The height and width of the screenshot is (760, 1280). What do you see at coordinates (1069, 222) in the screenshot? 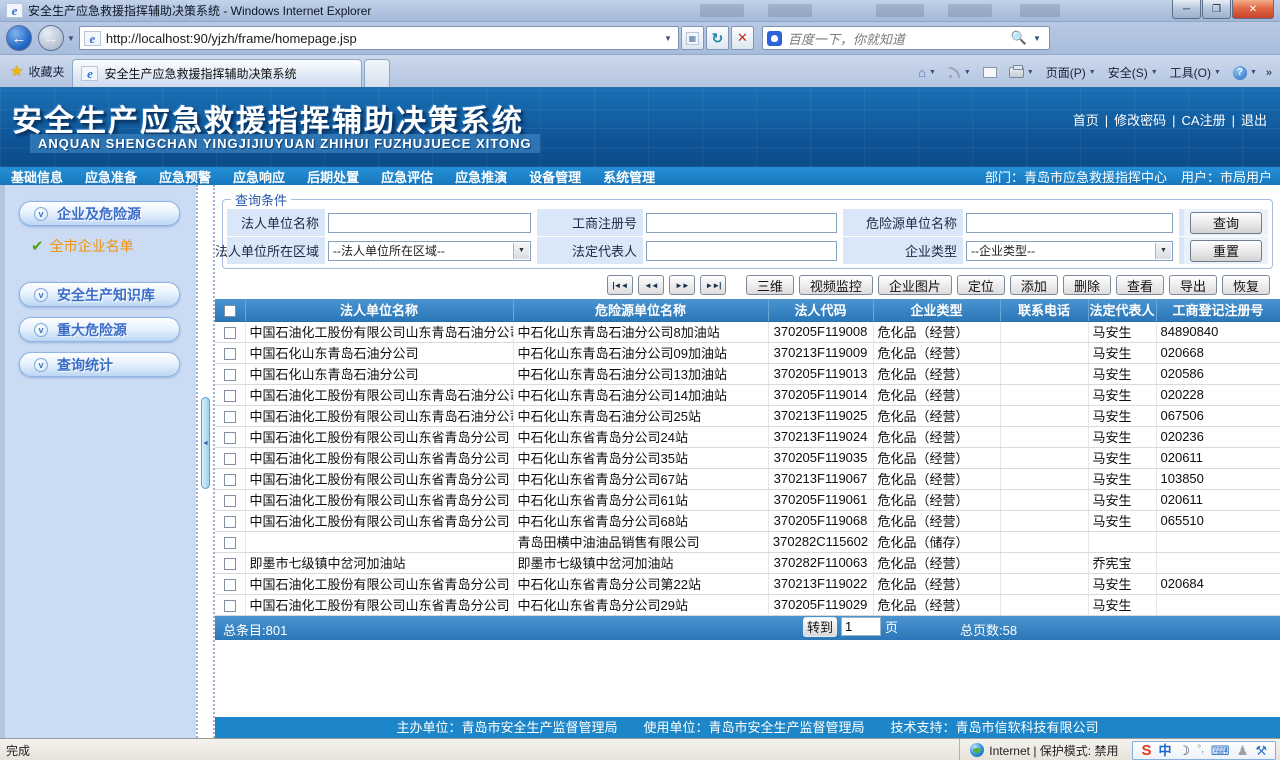
I see `hazard-name-input` at bounding box center [1069, 222].